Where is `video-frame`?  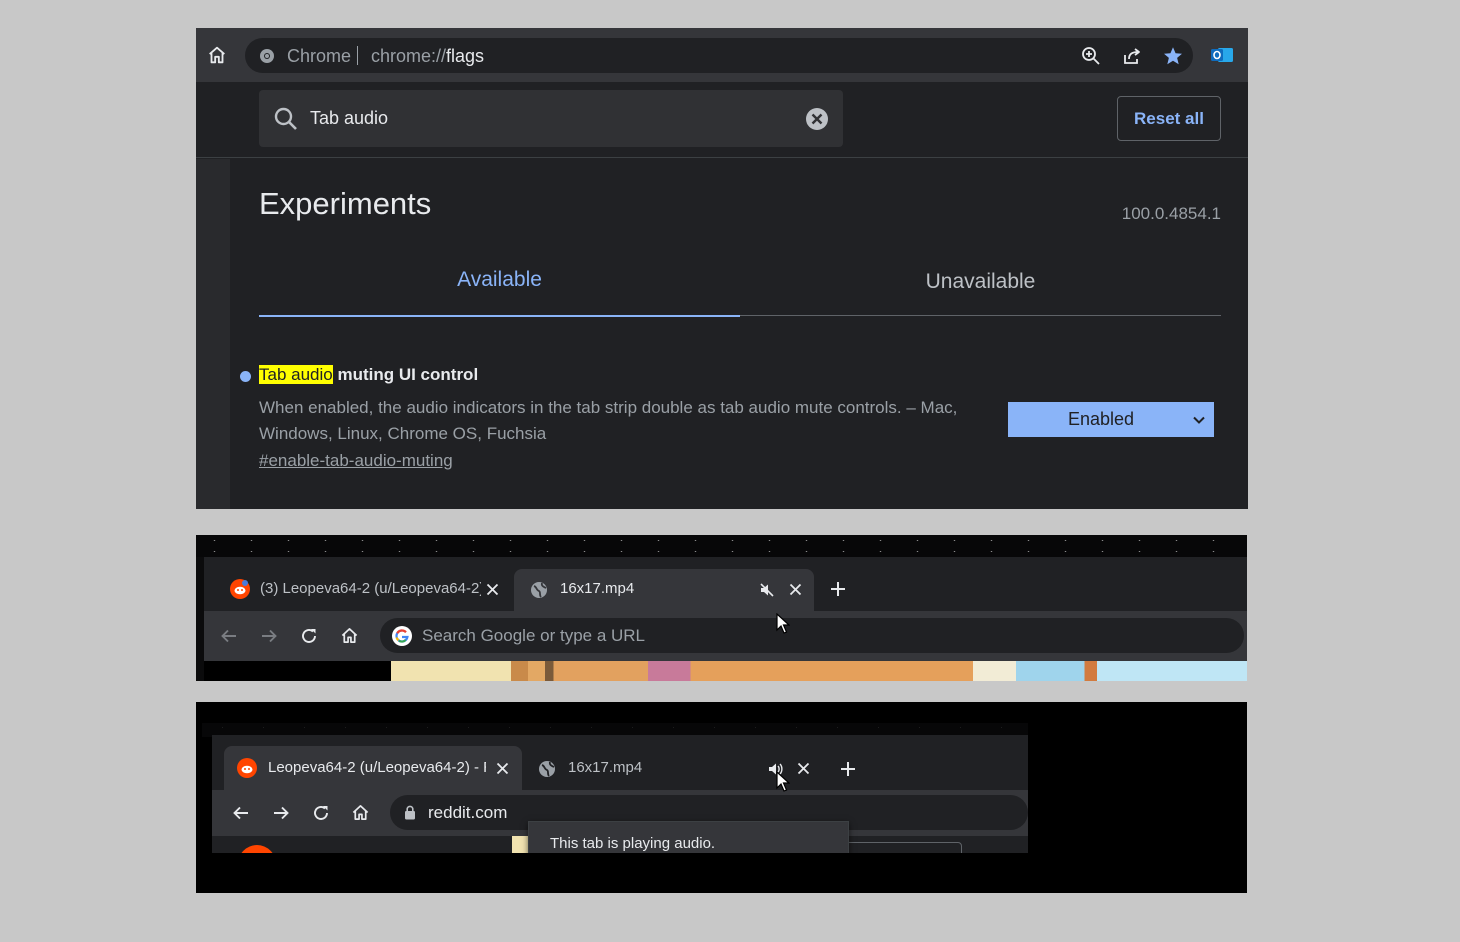
video-frame is located at coordinates (819, 671).